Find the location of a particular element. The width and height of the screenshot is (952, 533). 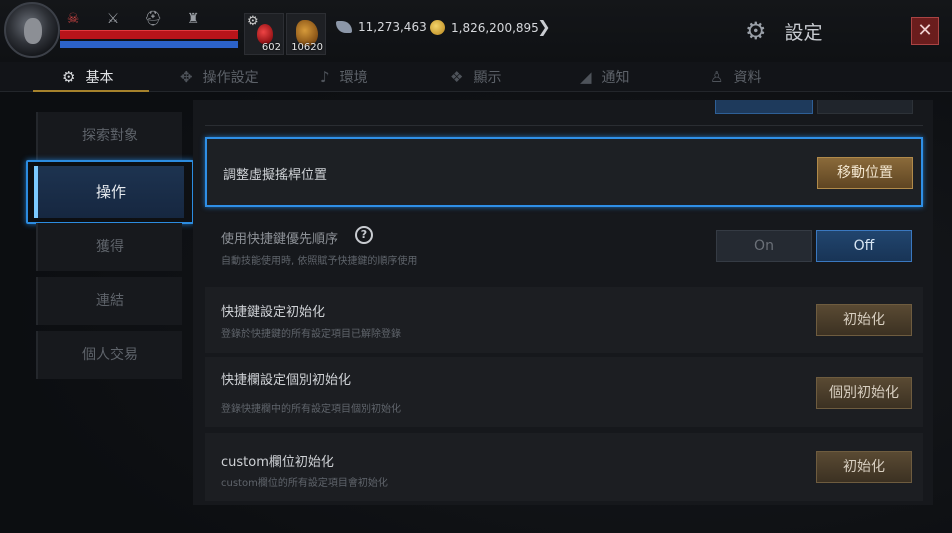

gold-amount: 1,826,200,895 is located at coordinates (495, 27).